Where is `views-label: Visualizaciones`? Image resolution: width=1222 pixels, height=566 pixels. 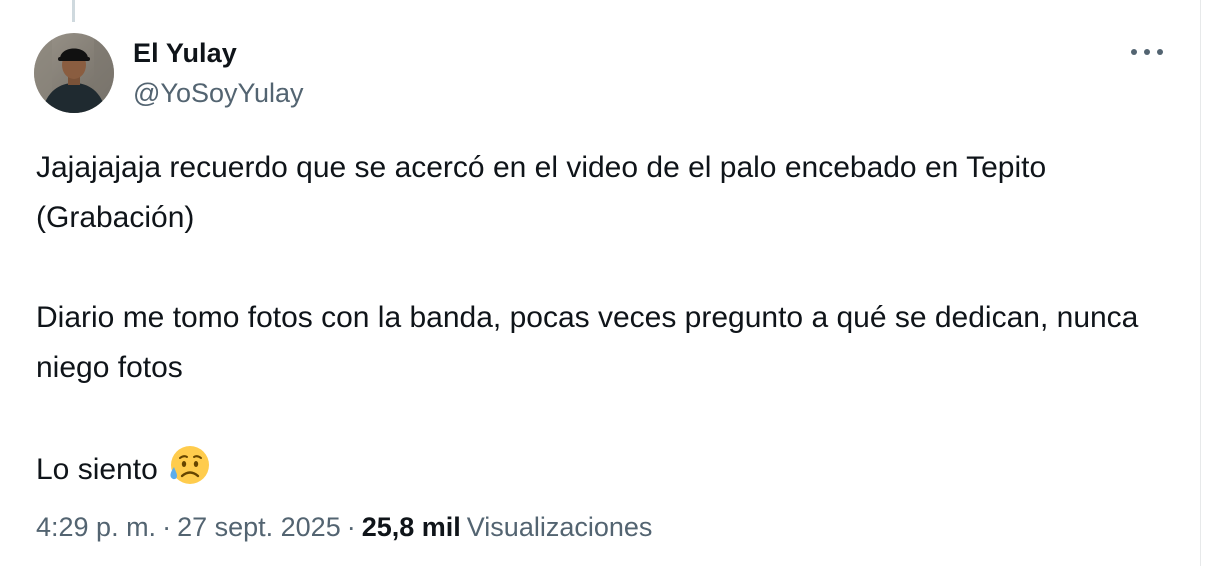 views-label: Visualizaciones is located at coordinates (559, 527).